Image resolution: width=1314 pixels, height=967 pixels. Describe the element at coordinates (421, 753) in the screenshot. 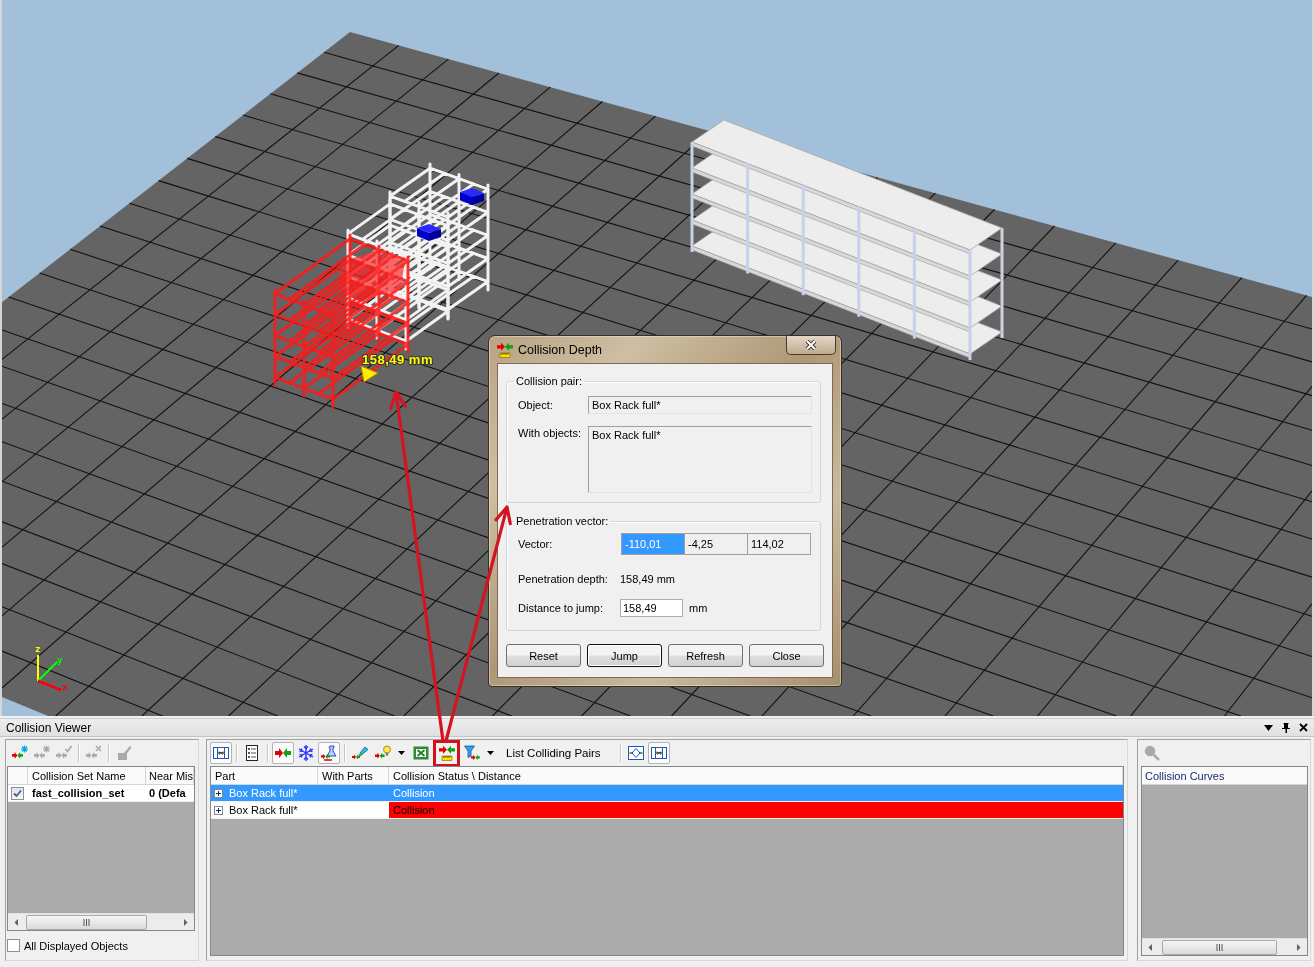

I see `spreadsheet-icon` at that location.